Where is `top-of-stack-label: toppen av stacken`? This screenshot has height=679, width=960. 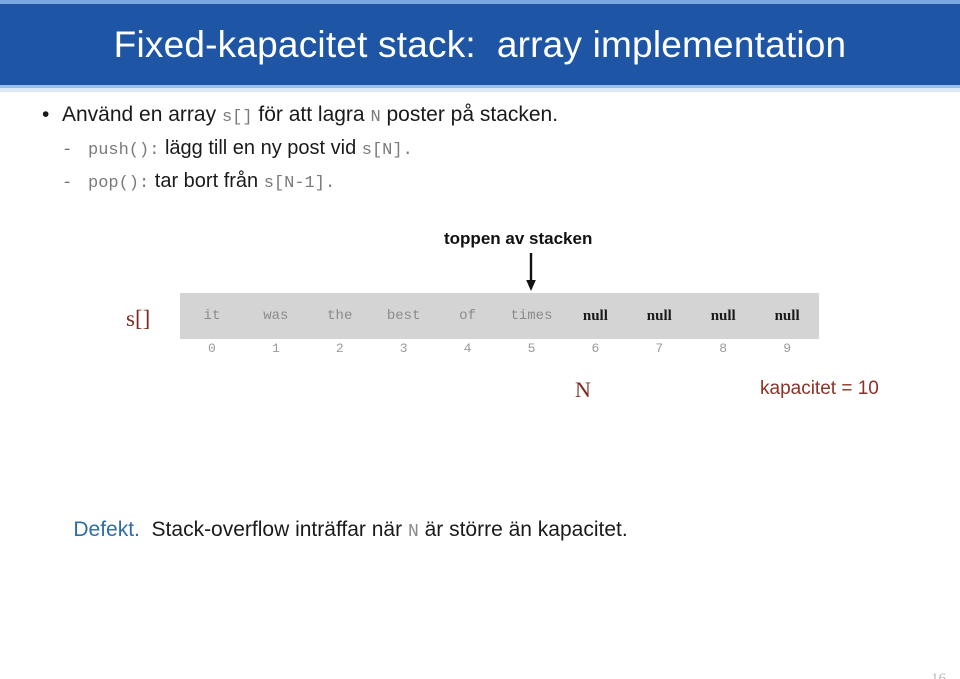
top-of-stack-label: toppen av stacken is located at coordinates (518, 238).